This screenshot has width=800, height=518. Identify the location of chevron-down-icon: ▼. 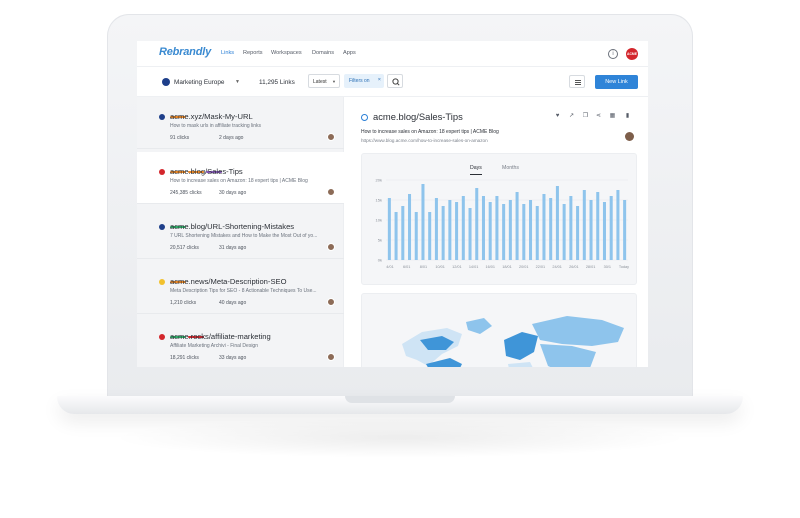
(237, 82).